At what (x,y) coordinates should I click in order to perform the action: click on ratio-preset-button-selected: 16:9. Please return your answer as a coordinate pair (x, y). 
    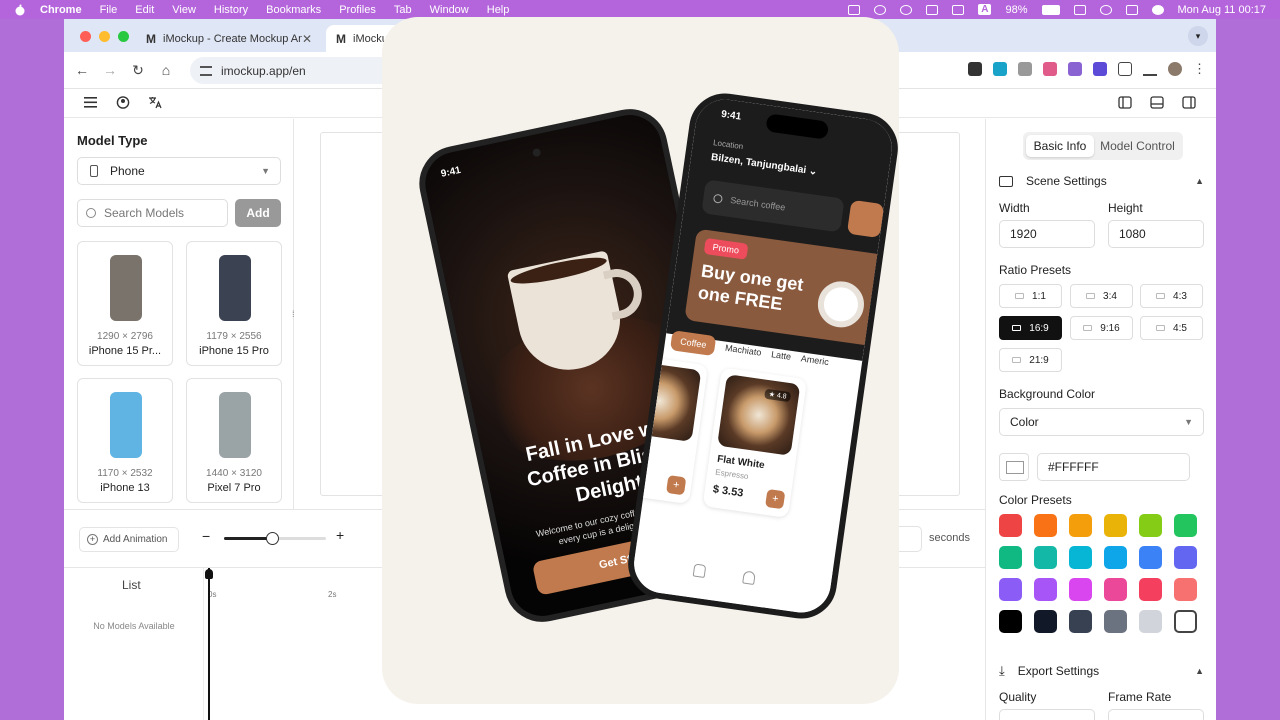
    Looking at the image, I should click on (1030, 328).